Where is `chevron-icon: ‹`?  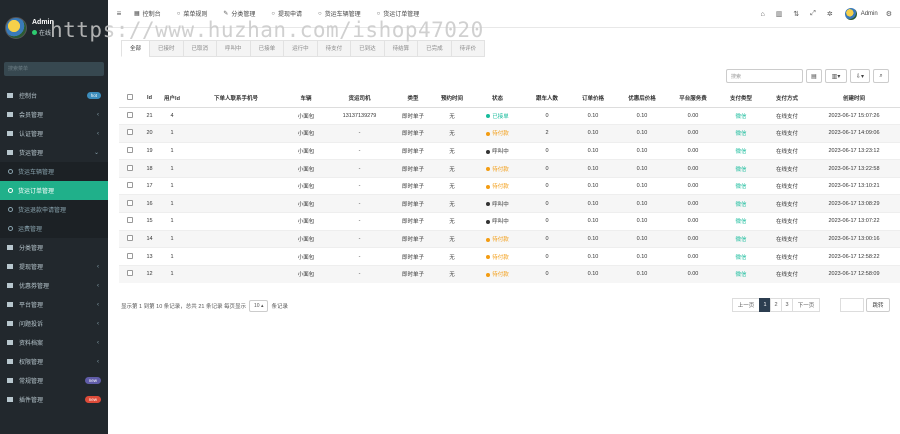
chevron-icon: ‹ is located at coordinates (98, 342).